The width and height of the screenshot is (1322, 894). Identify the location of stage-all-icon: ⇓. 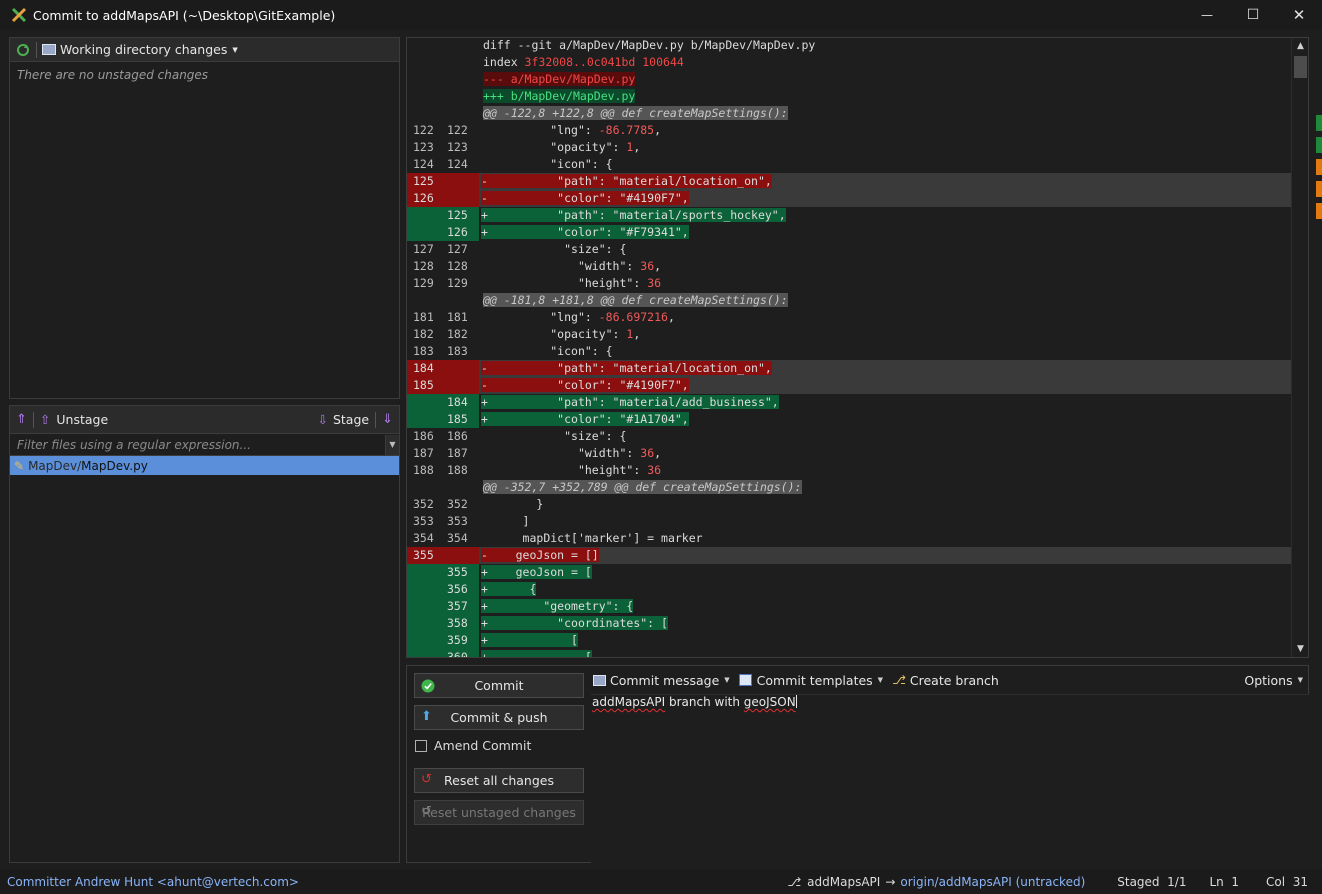
(387, 419).